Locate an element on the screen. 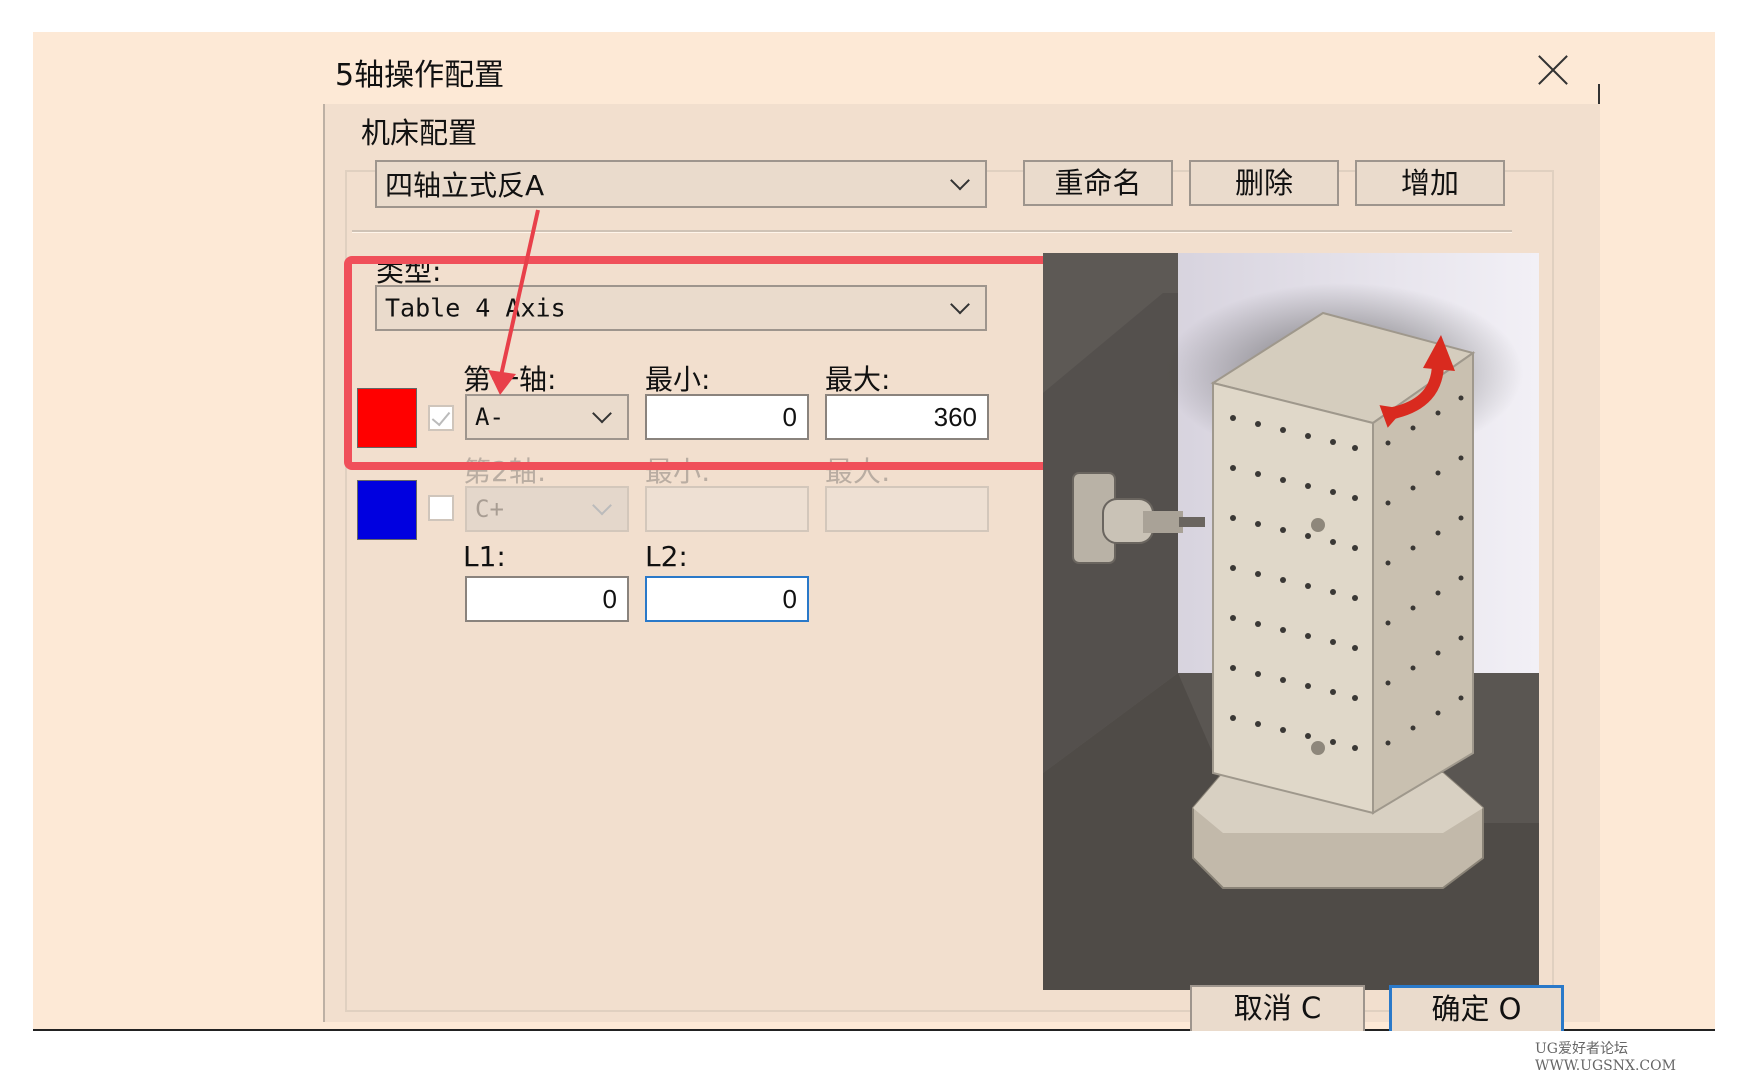 The height and width of the screenshot is (1074, 1749). machine-config-select: 四轴立式反A is located at coordinates (681, 184).